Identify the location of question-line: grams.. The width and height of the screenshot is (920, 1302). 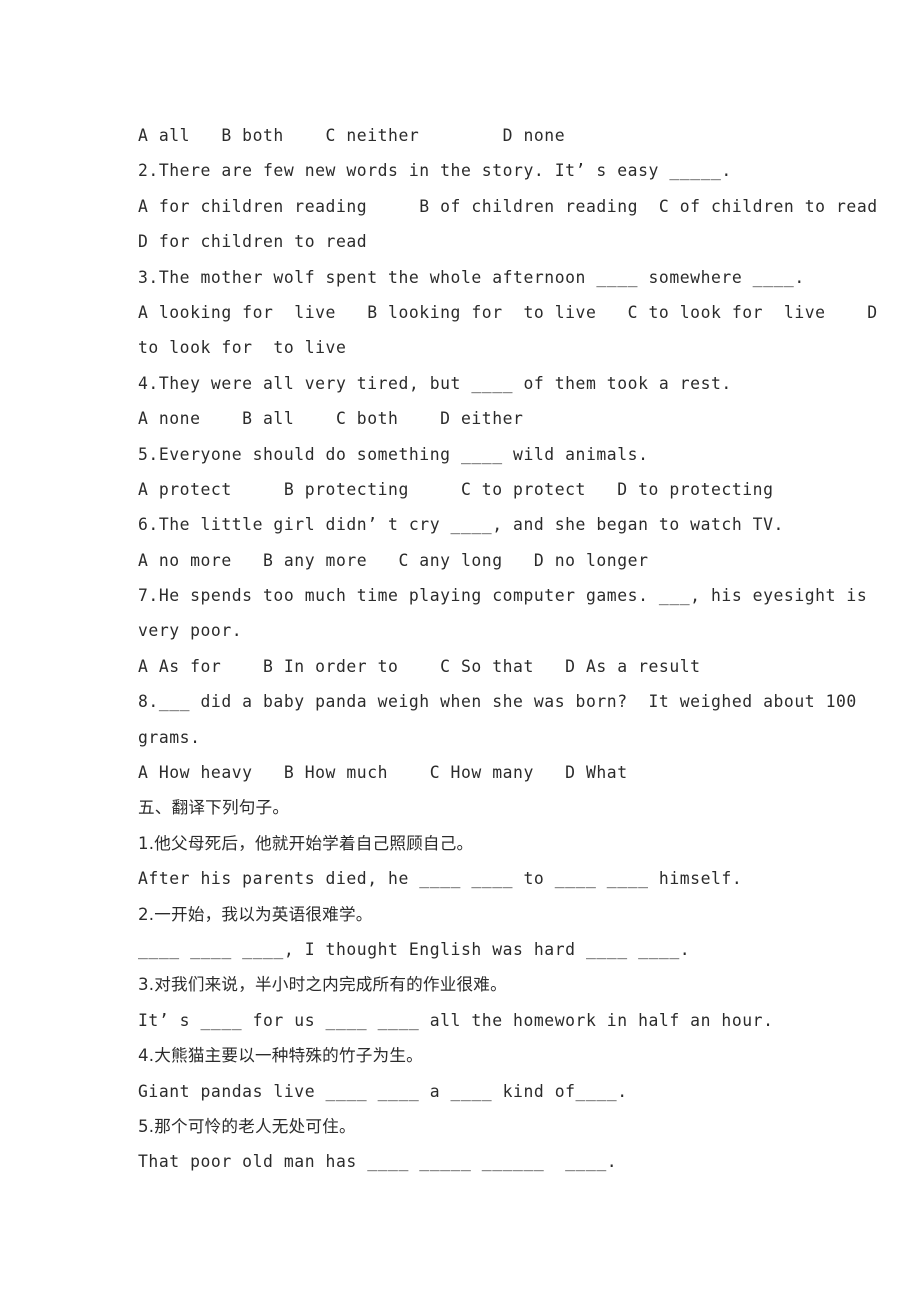
(169, 737).